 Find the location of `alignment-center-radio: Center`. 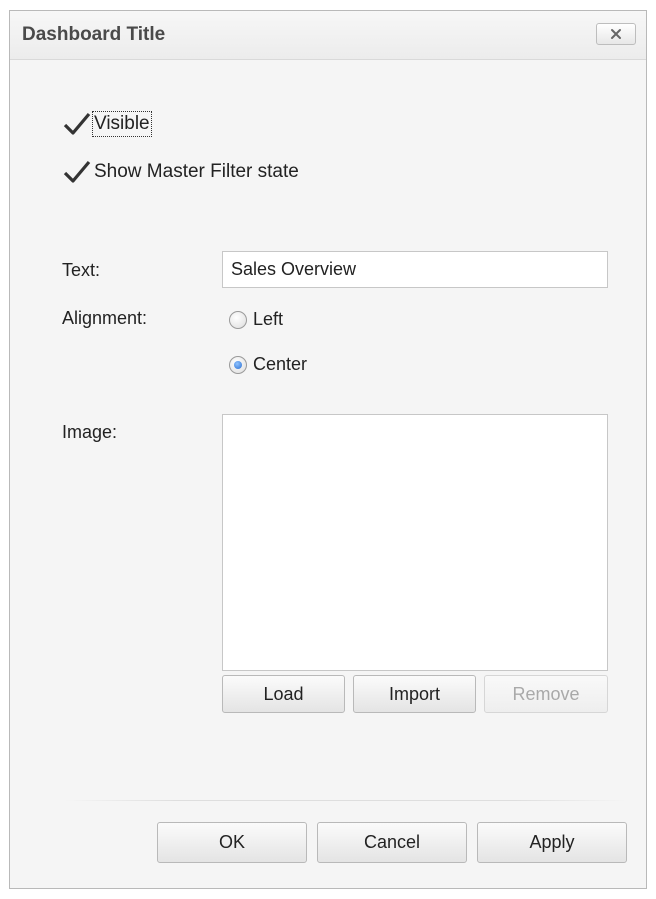

alignment-center-radio: Center is located at coordinates (268, 364).